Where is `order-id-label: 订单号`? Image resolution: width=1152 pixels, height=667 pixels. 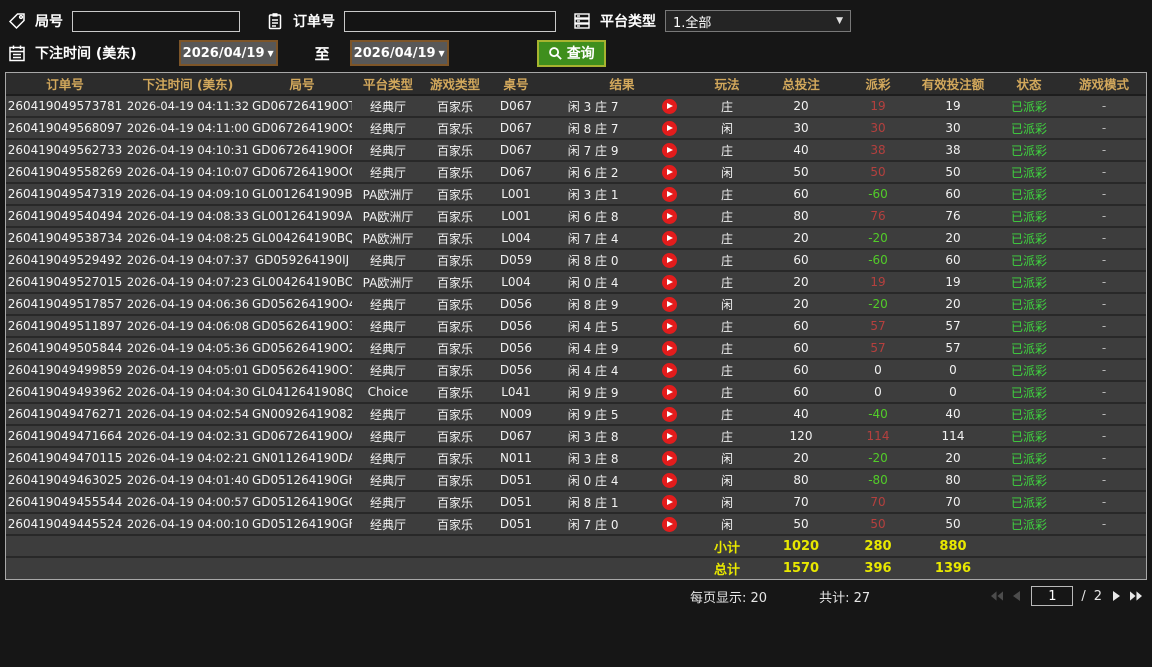 order-id-label: 订单号 is located at coordinates (314, 22).